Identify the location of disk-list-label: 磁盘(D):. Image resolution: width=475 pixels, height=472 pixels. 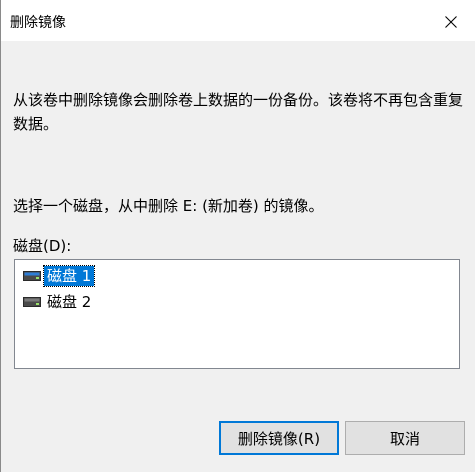
(42, 246).